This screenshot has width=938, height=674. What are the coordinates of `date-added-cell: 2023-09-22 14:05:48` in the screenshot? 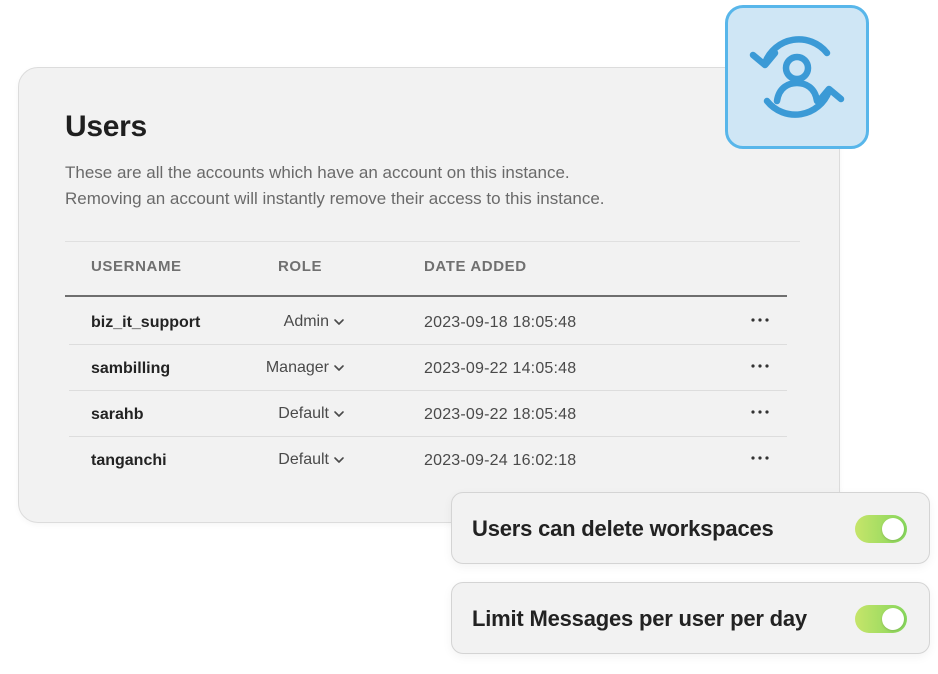 It's located at (500, 368).